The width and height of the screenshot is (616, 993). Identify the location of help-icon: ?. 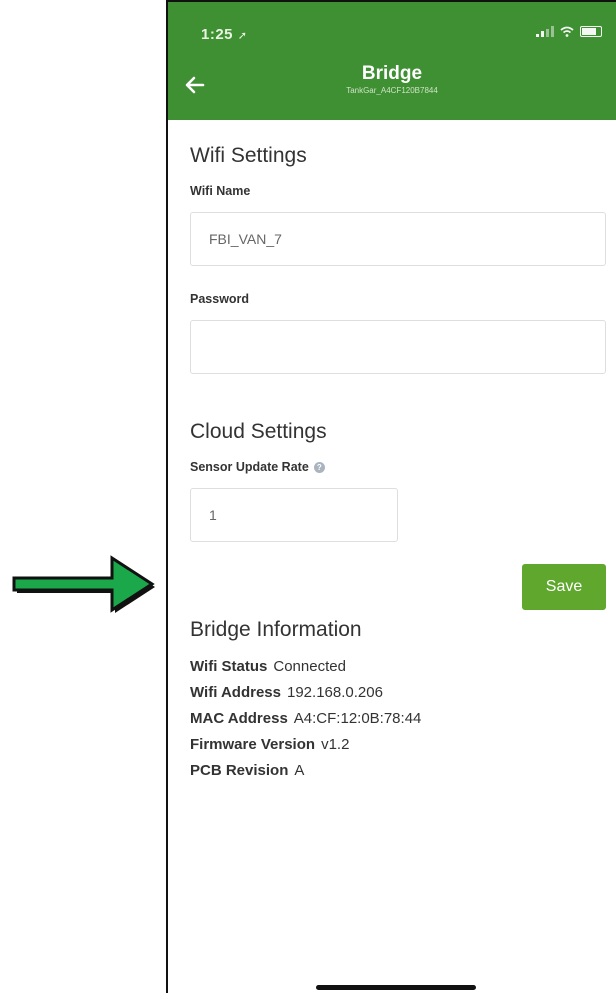
(319, 468).